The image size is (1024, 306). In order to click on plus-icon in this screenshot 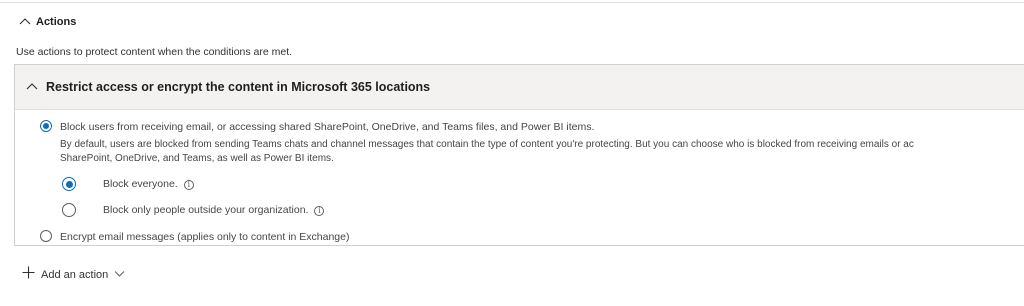, I will do `click(28, 275)`.